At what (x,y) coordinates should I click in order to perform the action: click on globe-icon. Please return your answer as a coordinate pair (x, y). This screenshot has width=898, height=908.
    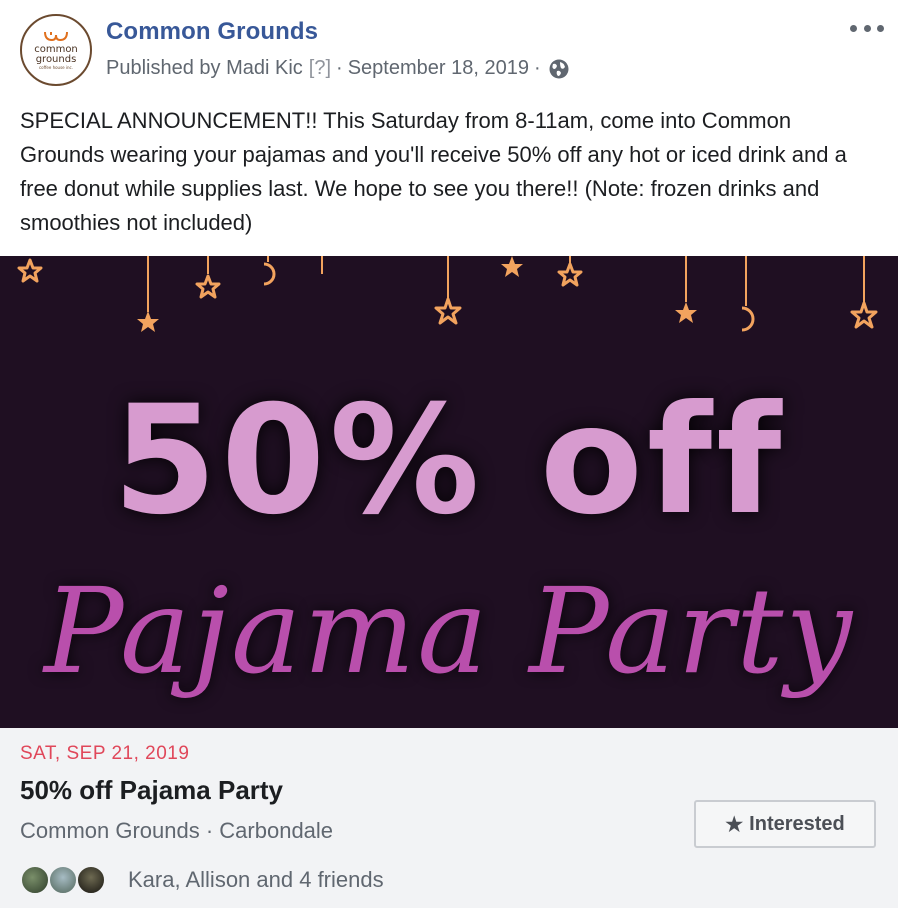
    Looking at the image, I should click on (559, 69).